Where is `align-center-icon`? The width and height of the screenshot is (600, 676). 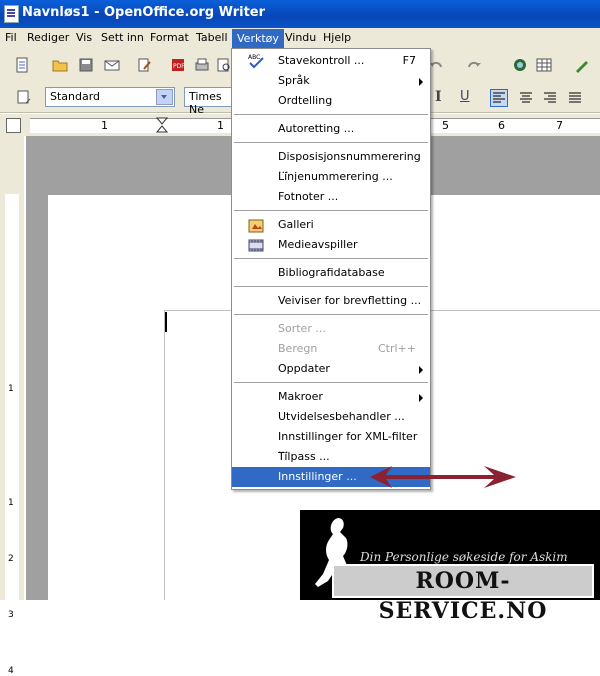 align-center-icon is located at coordinates (526, 98).